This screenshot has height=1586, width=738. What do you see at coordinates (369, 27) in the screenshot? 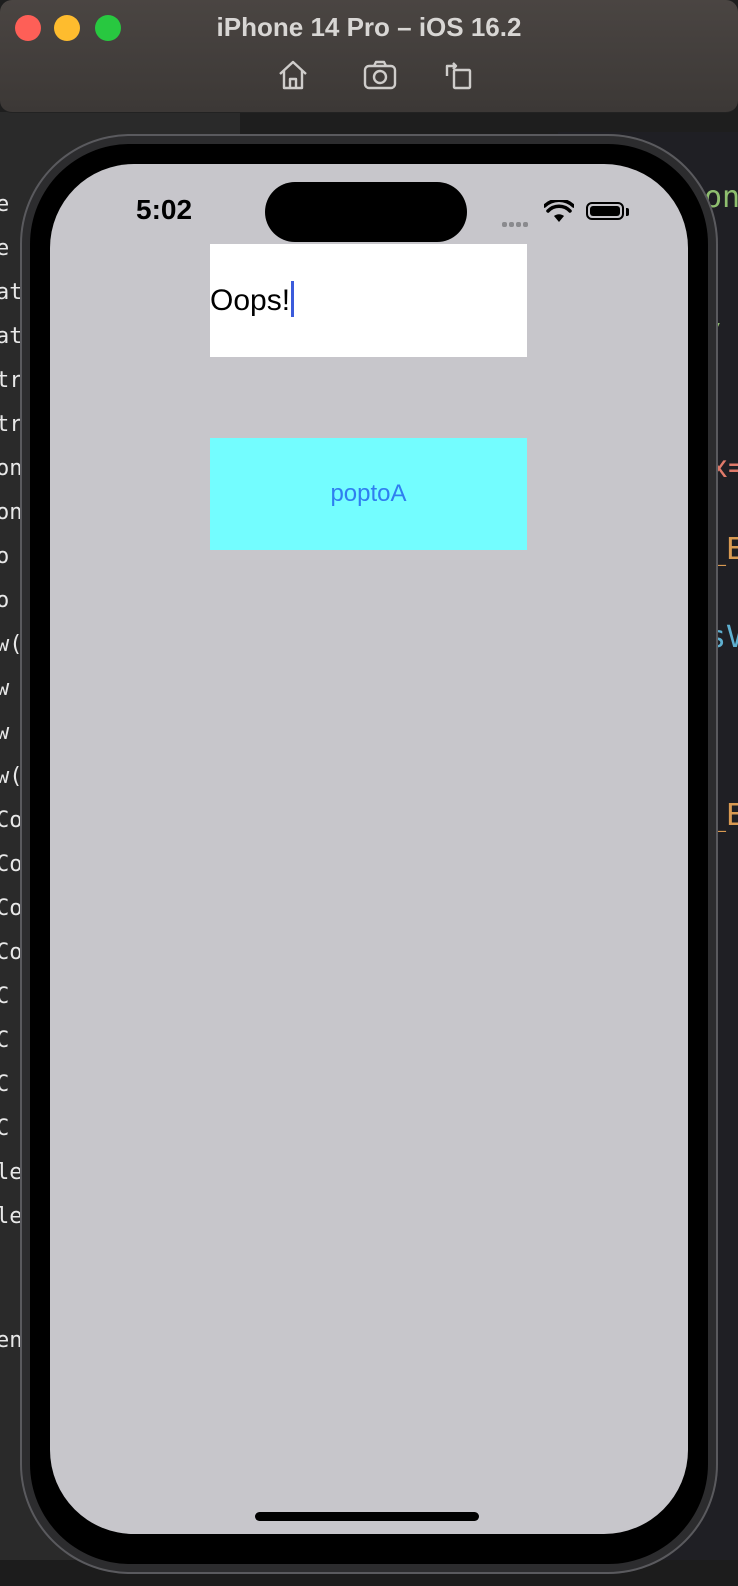
I see `window-title: iPhone 14 Pro – iOS 16.2` at bounding box center [369, 27].